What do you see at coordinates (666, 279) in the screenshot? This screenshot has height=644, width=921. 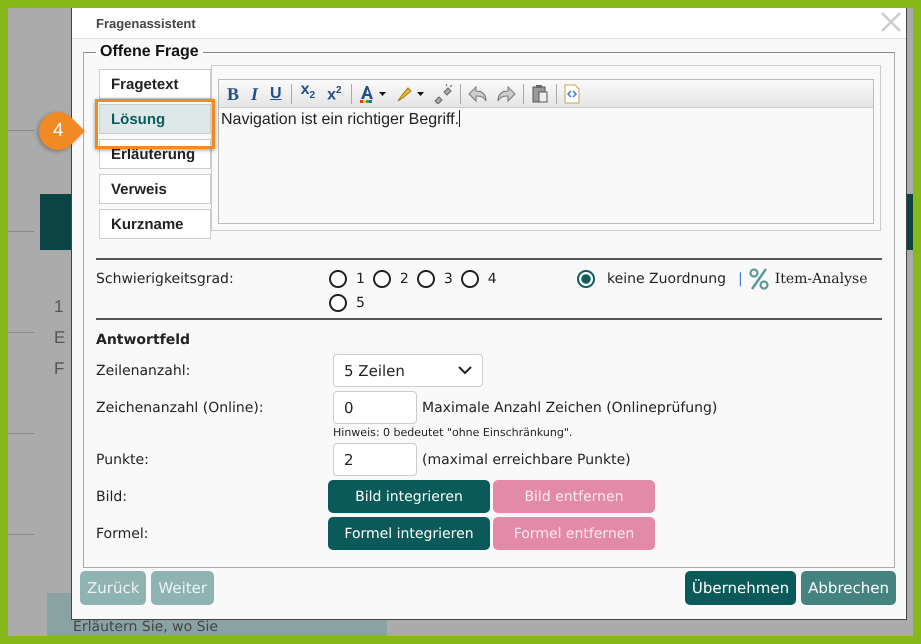 I see `radio-label: keine Zuordnung` at bounding box center [666, 279].